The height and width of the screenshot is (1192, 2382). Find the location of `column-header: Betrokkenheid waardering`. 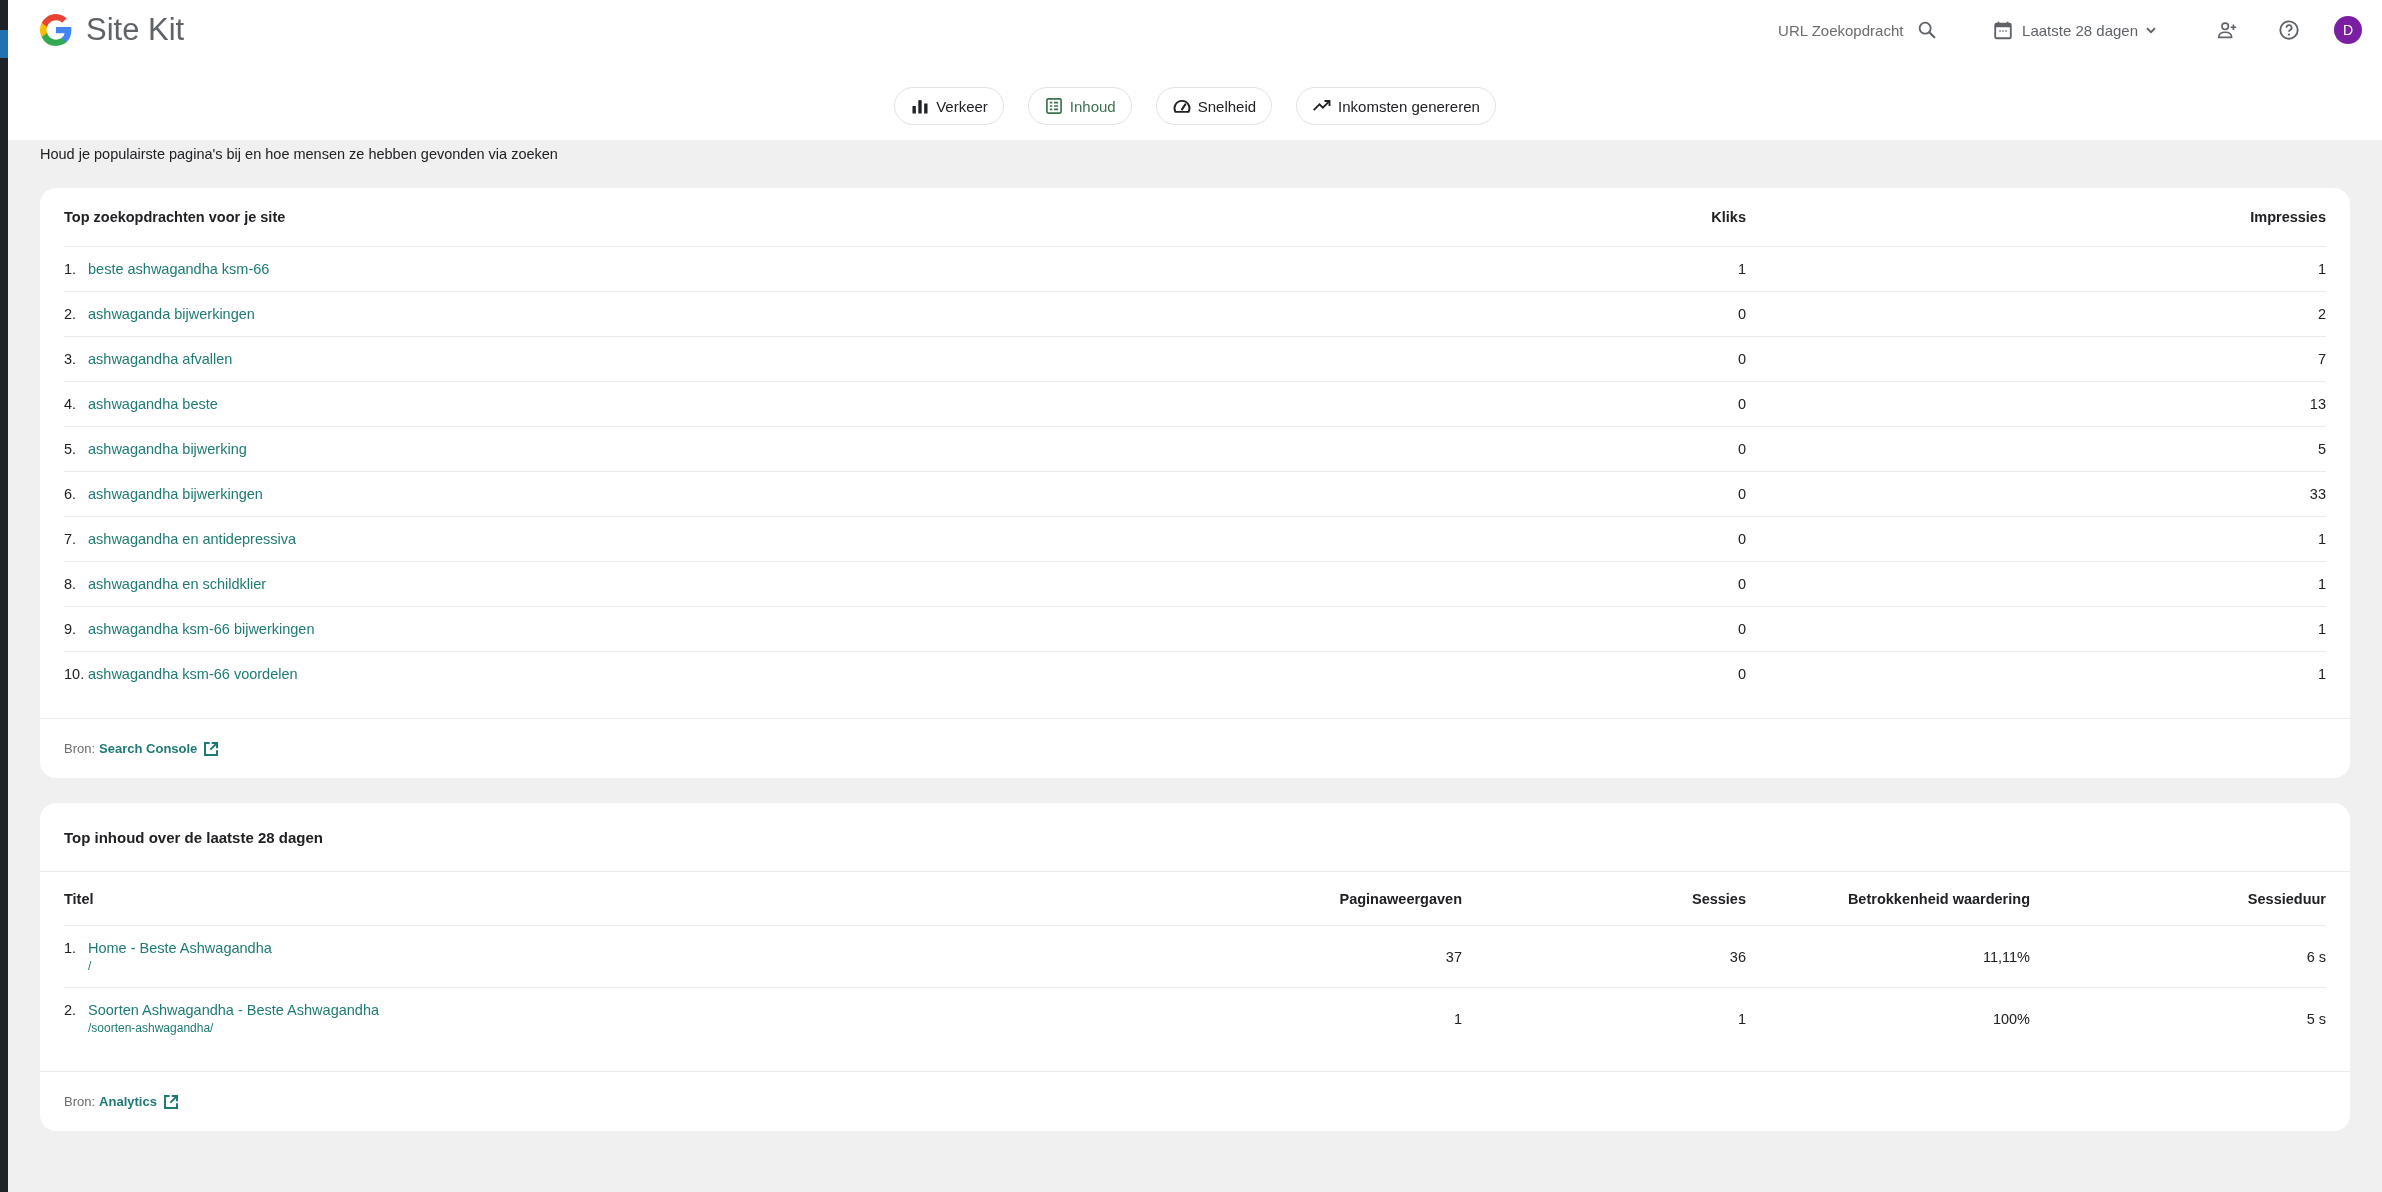

column-header: Betrokkenheid waardering is located at coordinates (1938, 898).